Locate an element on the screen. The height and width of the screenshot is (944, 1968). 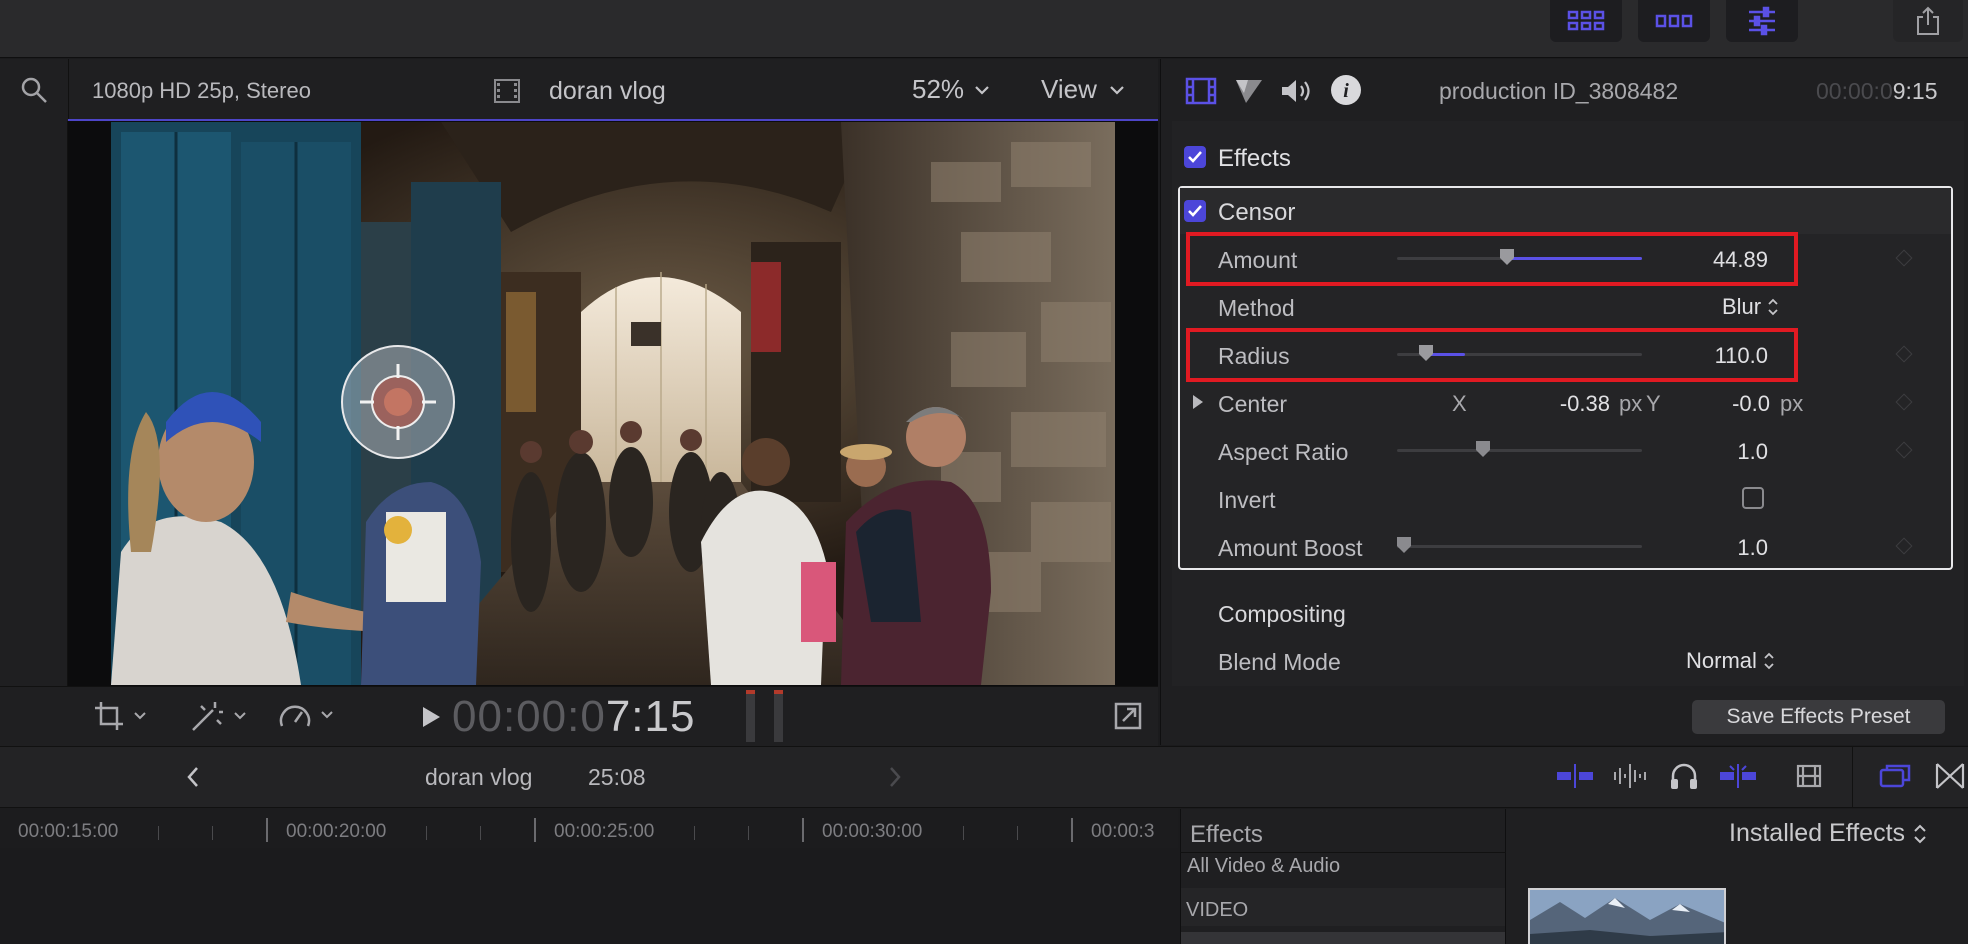
audio-inspector-tab is located at coordinates (1297, 93).